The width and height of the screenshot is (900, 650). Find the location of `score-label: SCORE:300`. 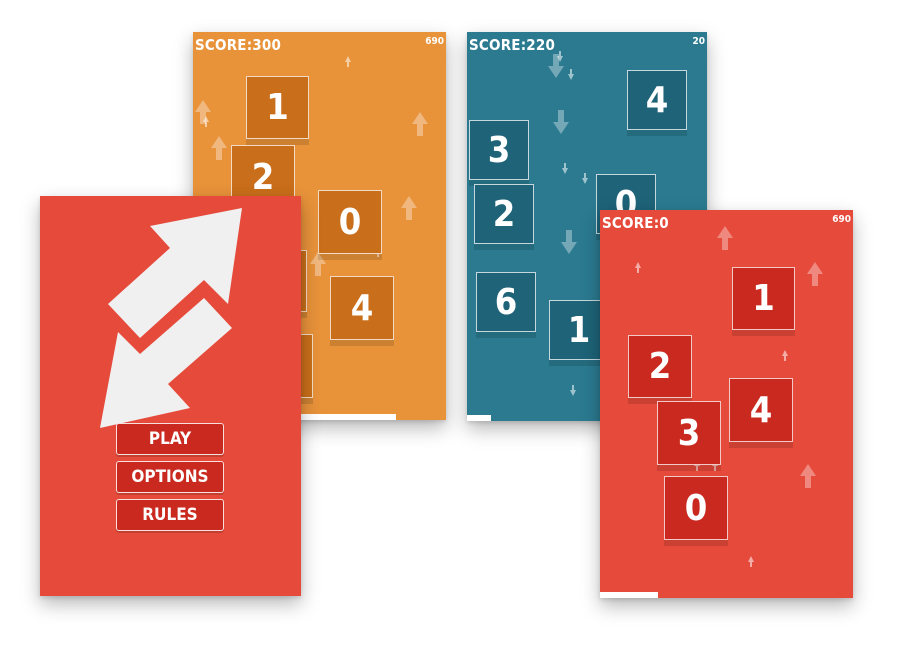

score-label: SCORE:300 is located at coordinates (238, 45).